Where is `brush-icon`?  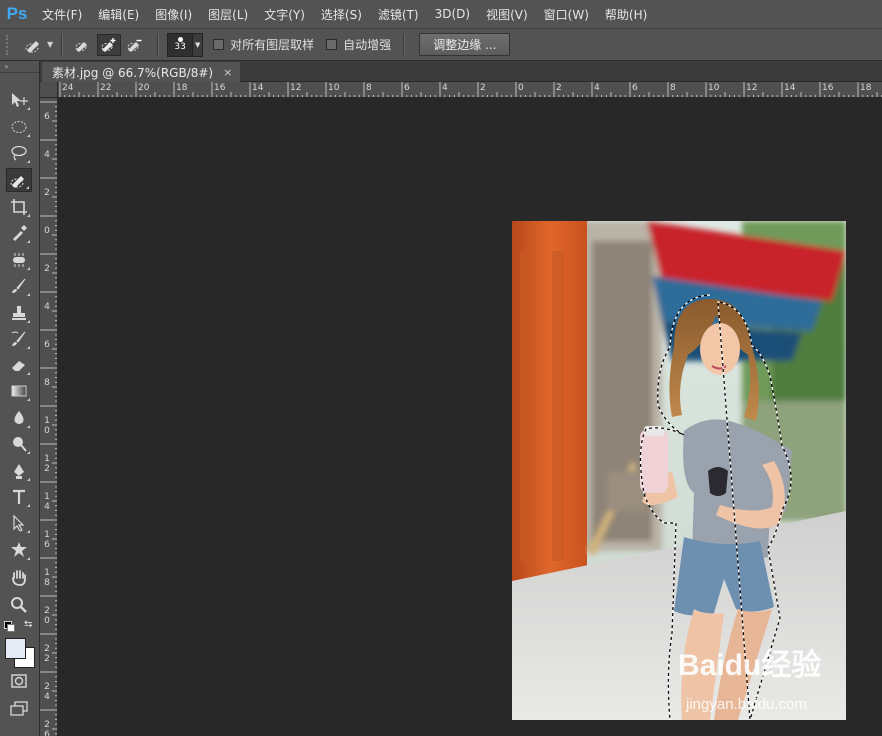
brush-icon is located at coordinates (19, 285).